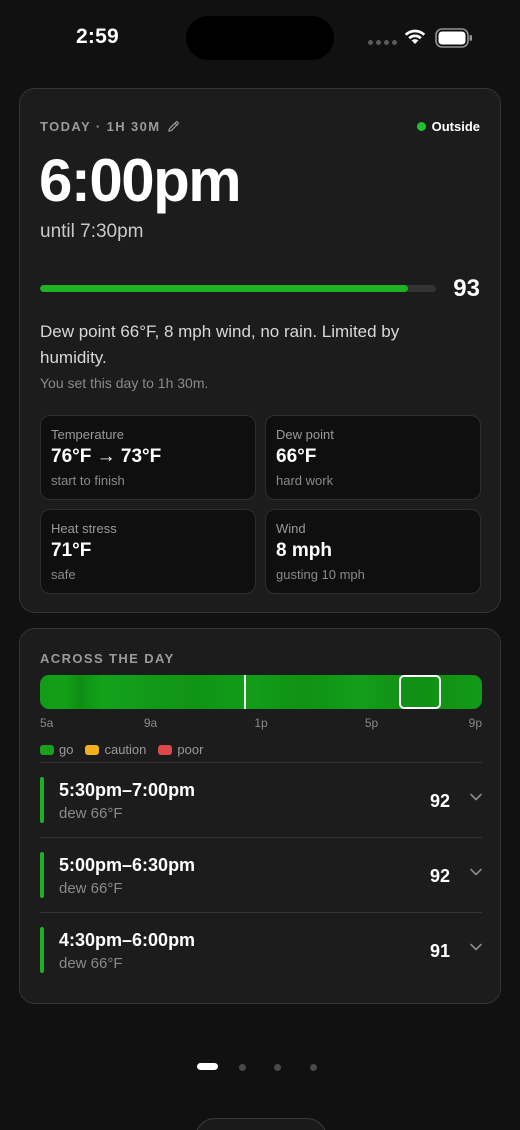 This screenshot has height=1130, width=520. I want to click on selected-window-handle, so click(420, 692).